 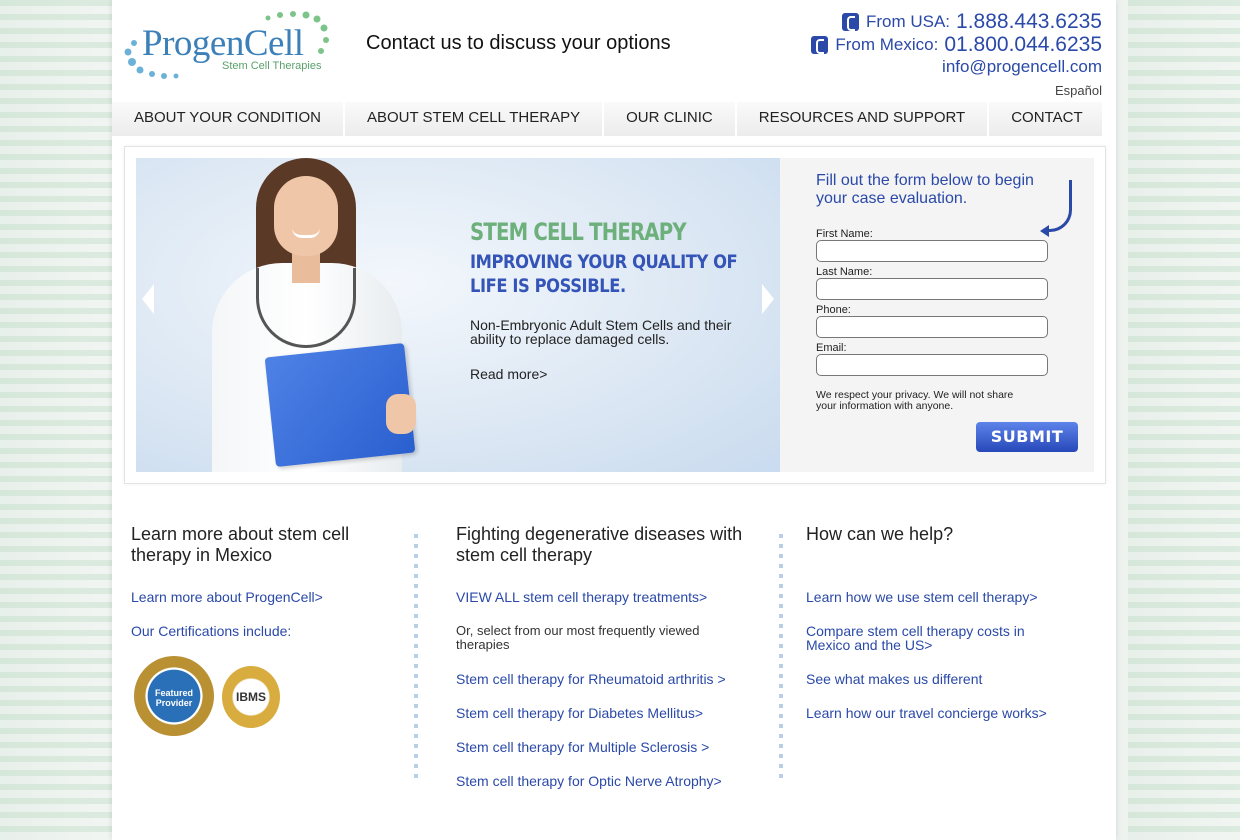 I want to click on phone-usa-label: From USA:, so click(x=908, y=21).